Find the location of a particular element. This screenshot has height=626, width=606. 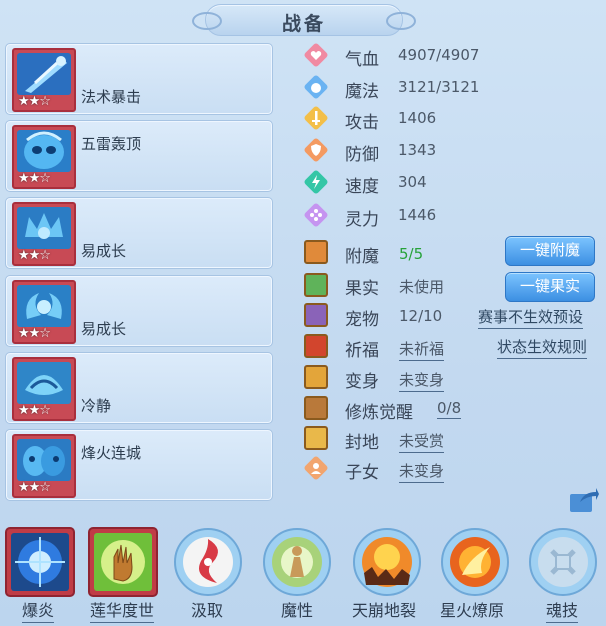

bottom-skill-label: 星火燎原 is located at coordinates (472, 610).